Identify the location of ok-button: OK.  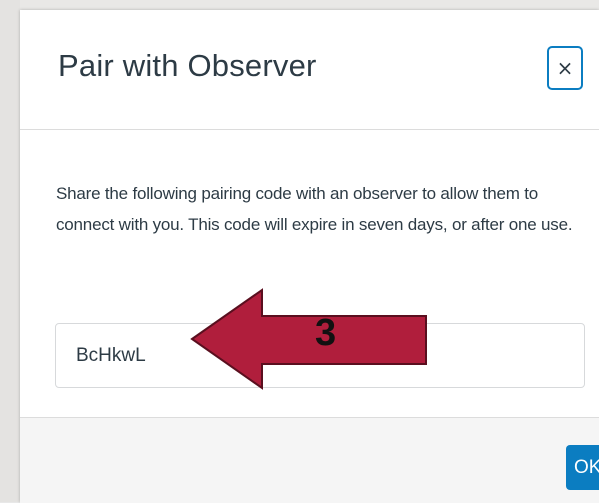
(582, 467).